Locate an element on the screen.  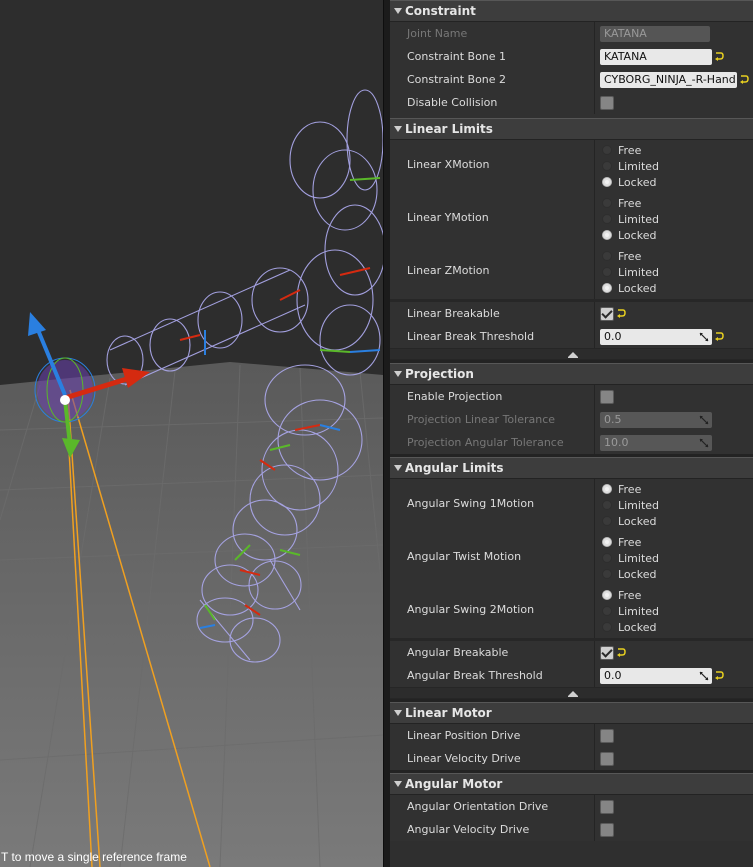
linear-z-locked-option: Locked is located at coordinates (629, 288).